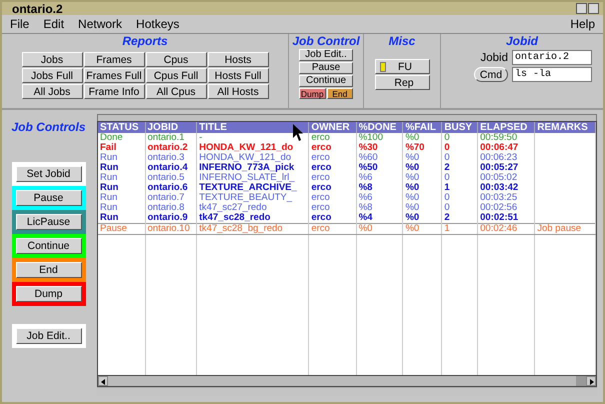 The height and width of the screenshot is (404, 605). What do you see at coordinates (49, 127) in the screenshot?
I see `section-title: Job Controls` at bounding box center [49, 127].